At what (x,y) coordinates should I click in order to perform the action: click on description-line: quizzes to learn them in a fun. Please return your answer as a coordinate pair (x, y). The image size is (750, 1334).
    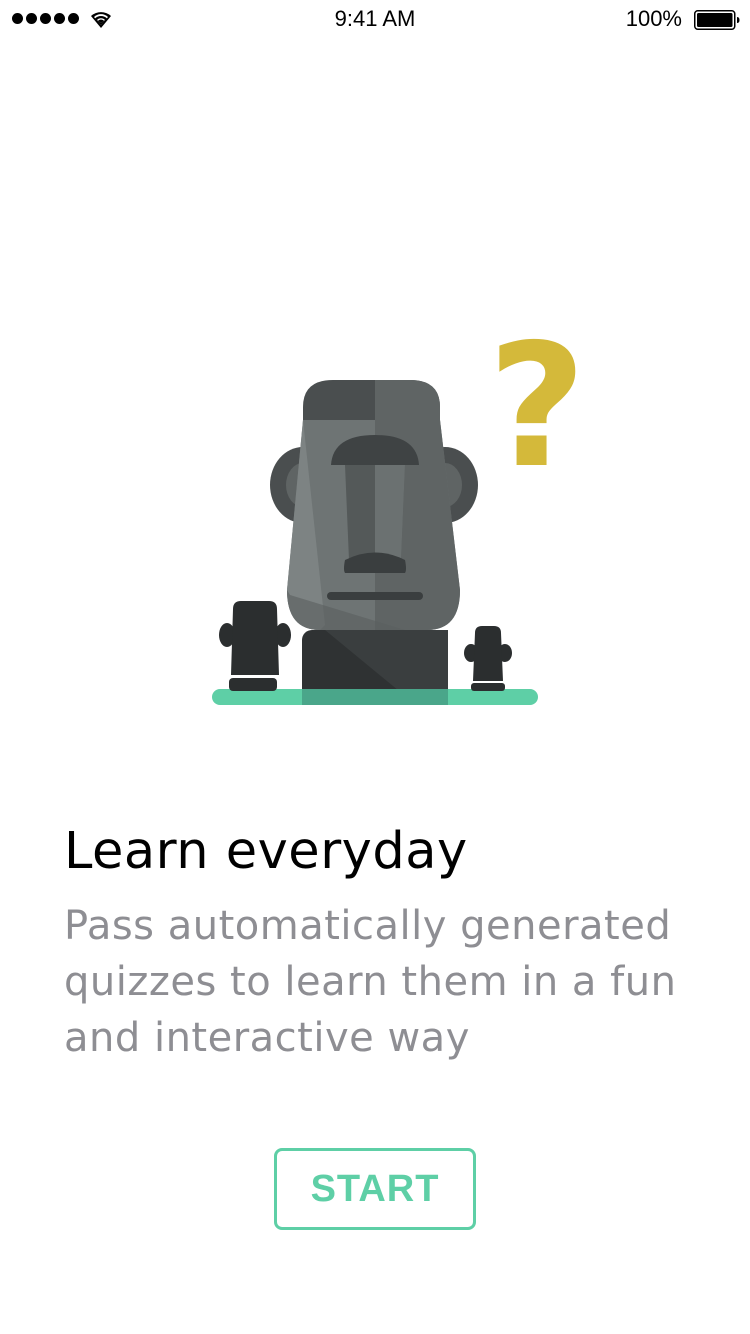
    Looking at the image, I should click on (370, 982).